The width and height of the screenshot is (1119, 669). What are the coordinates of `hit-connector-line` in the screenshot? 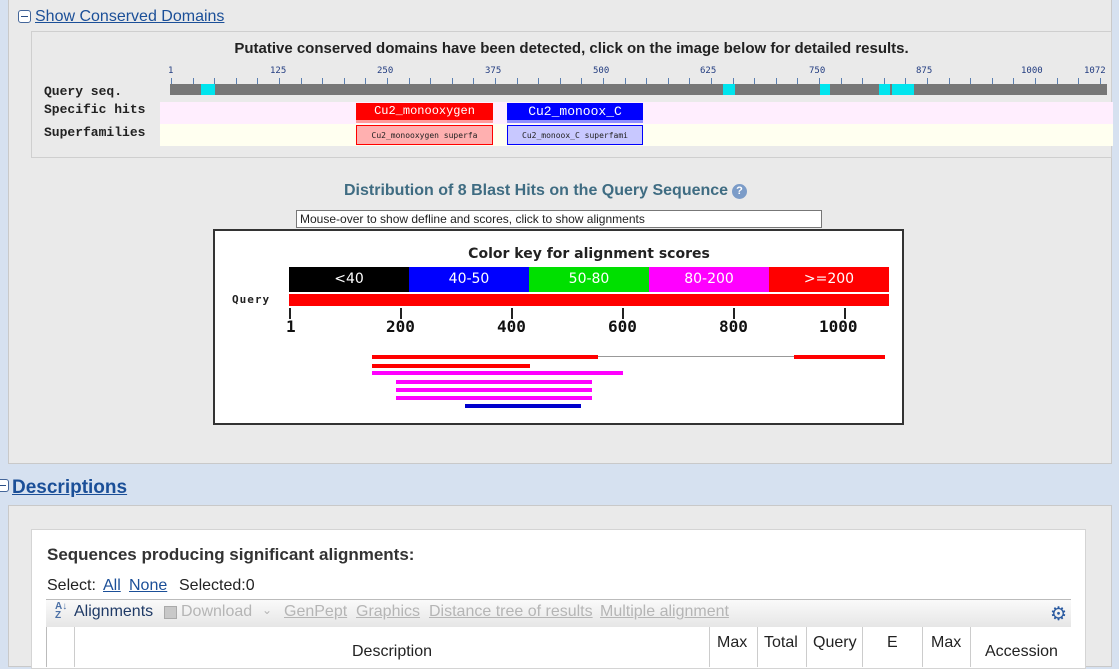 It's located at (696, 356).